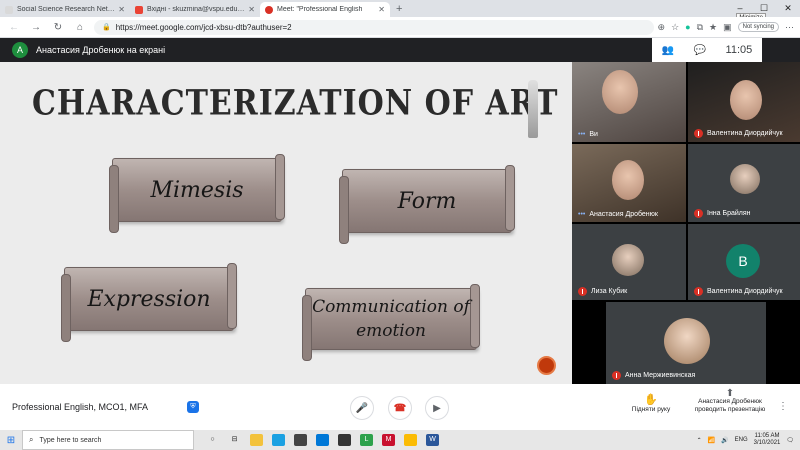 The width and height of the screenshot is (800, 450). What do you see at coordinates (366, 440) in the screenshot?
I see `l-app-icon: L` at bounding box center [366, 440].